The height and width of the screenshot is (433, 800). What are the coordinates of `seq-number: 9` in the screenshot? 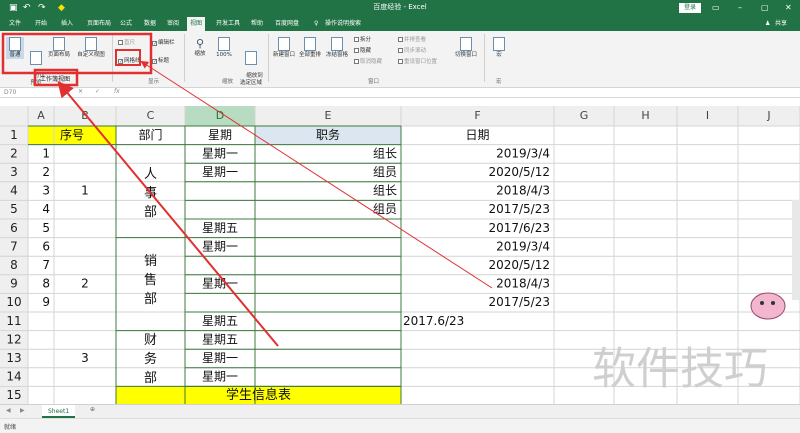 It's located at (46, 302).